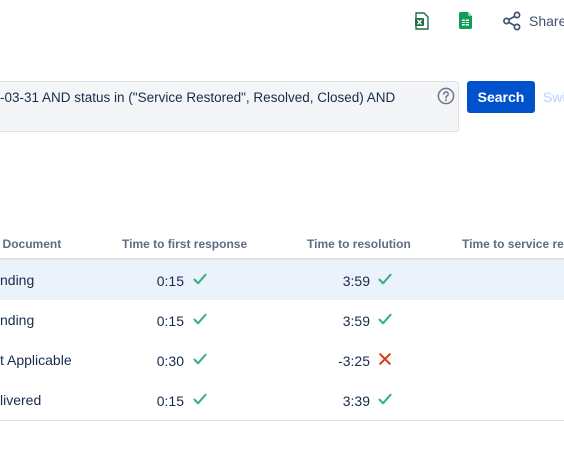 The width and height of the screenshot is (564, 455). Describe the element at coordinates (282, 360) in the screenshot. I see `table-row: t Applicable 0:30 -3:25` at that location.